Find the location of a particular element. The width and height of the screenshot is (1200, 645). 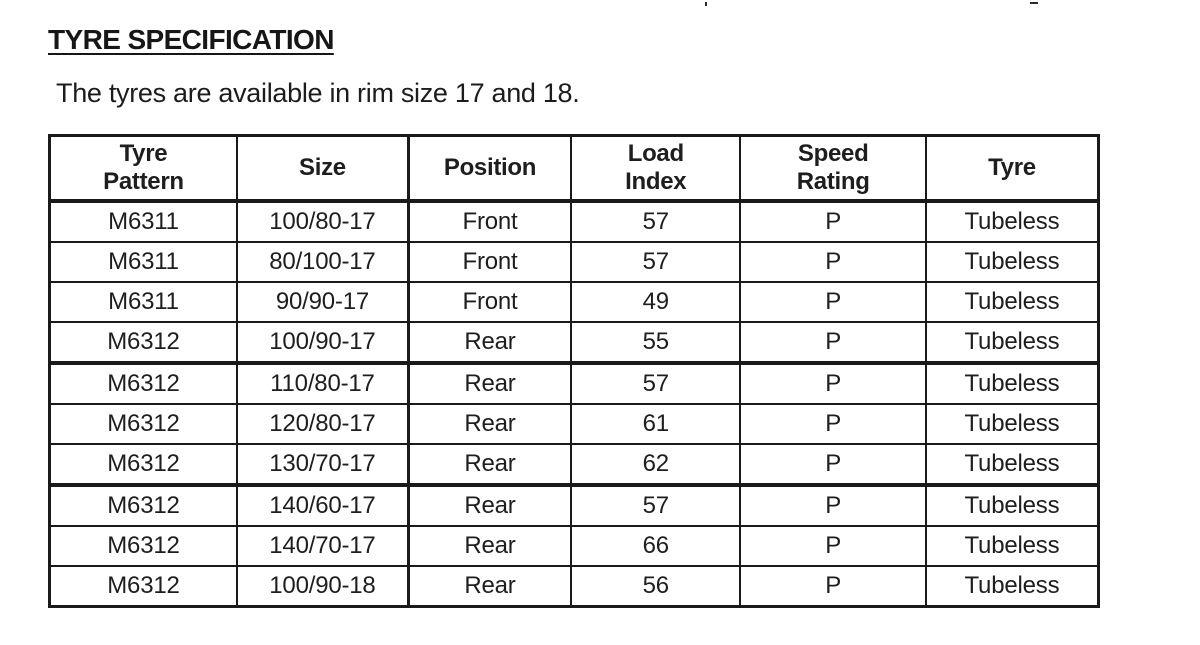

header-line: Pattern is located at coordinates (143, 181).